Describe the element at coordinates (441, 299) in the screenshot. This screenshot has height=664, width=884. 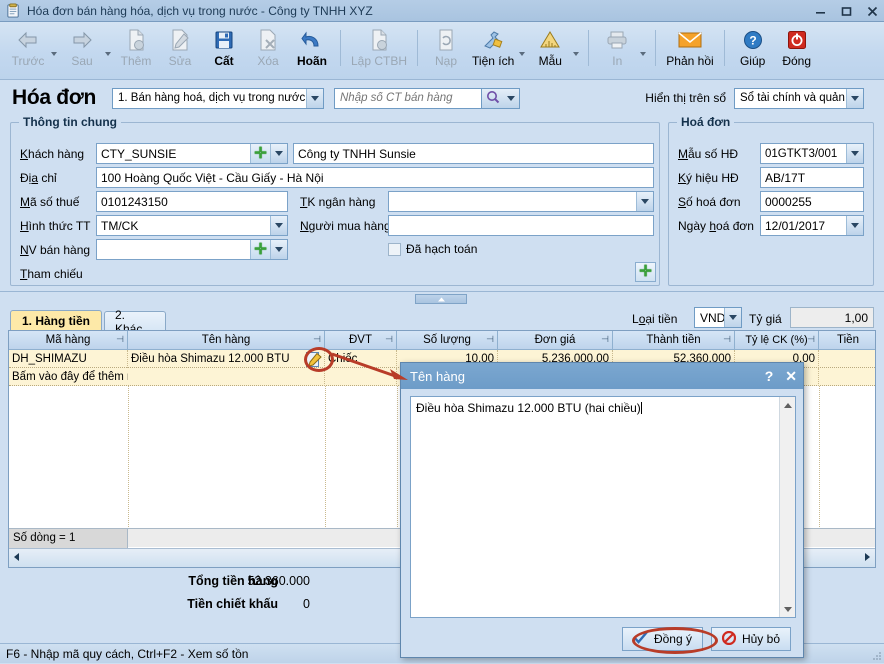
I see `collapse-handle` at that location.